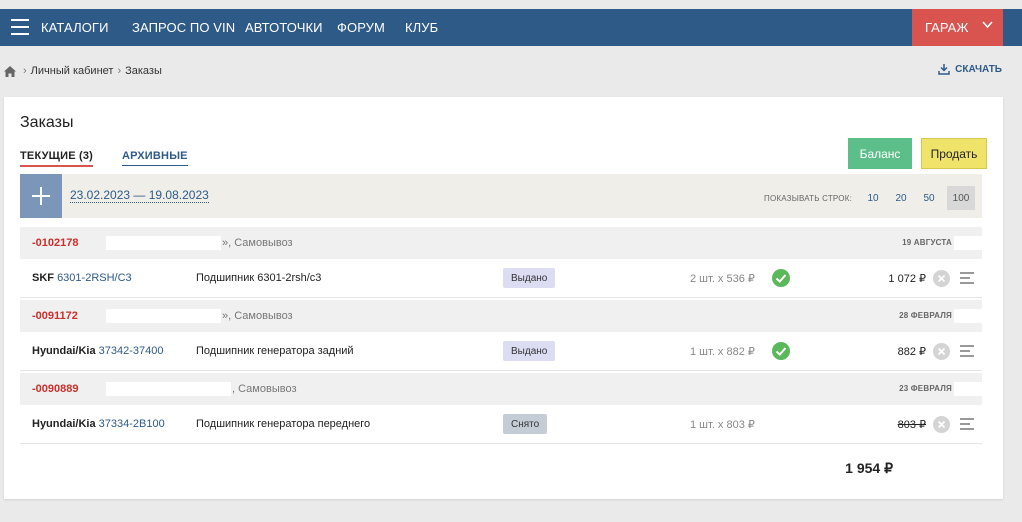 The width and height of the screenshot is (1022, 522). Describe the element at coordinates (911, 352) in the screenshot. I see `item-total: 882 ₽` at that location.